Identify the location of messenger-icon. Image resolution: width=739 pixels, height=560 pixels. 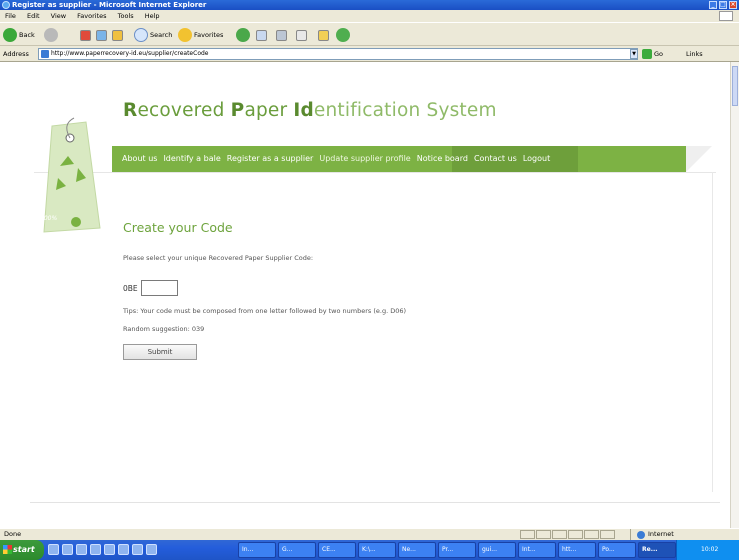
(343, 35).